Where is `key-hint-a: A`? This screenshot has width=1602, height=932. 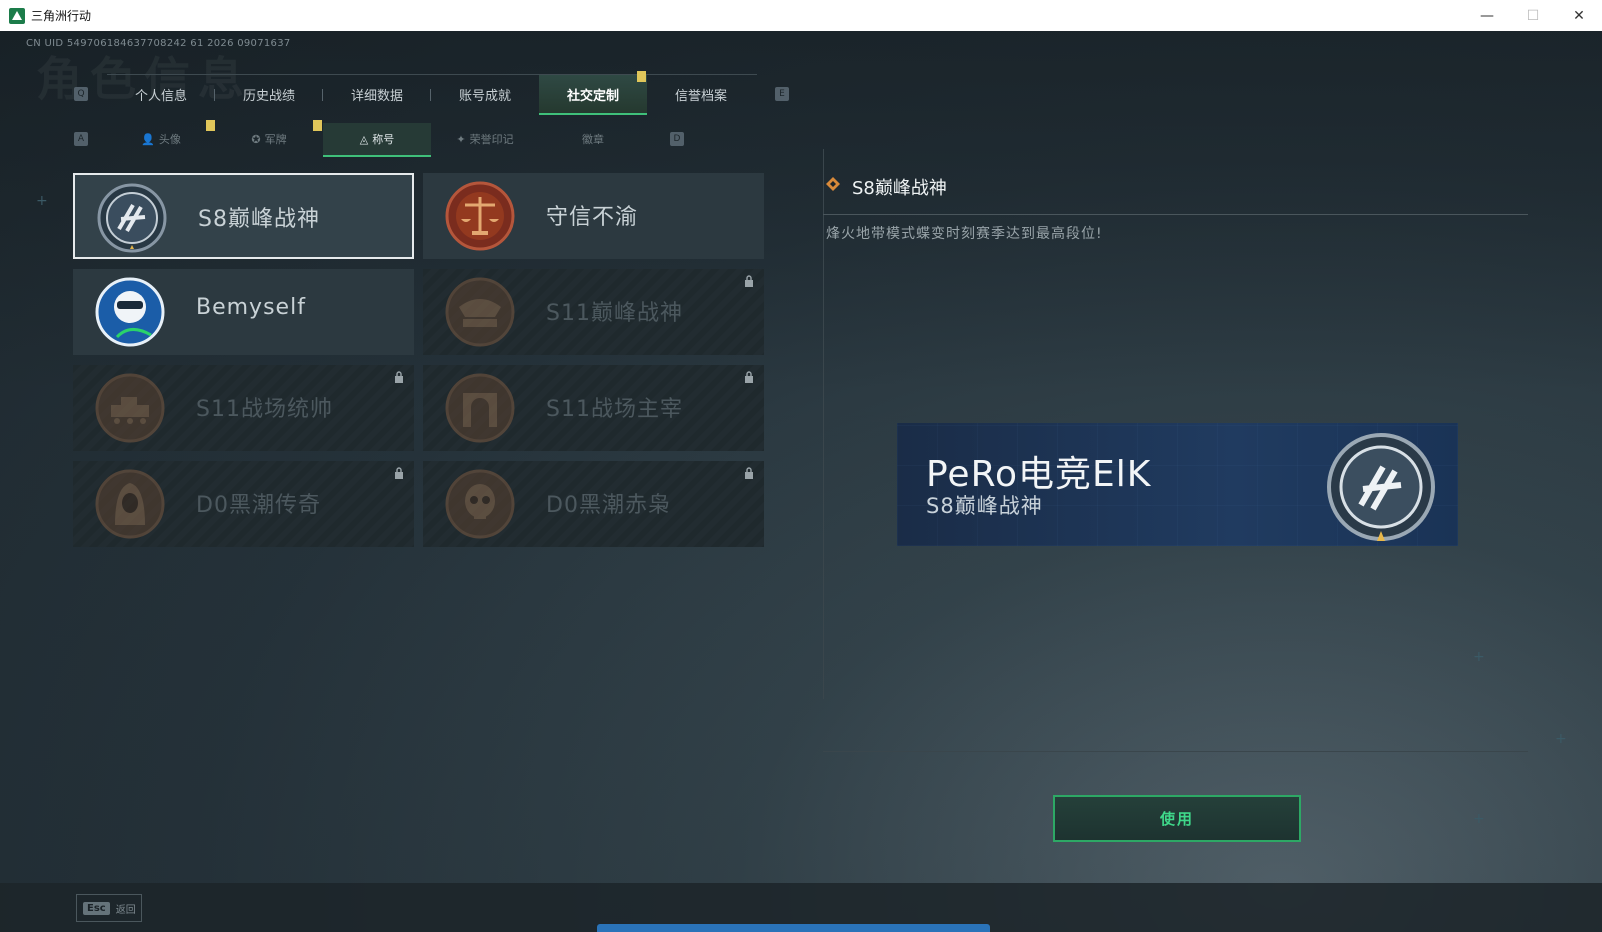
key-hint-a: A is located at coordinates (81, 139).